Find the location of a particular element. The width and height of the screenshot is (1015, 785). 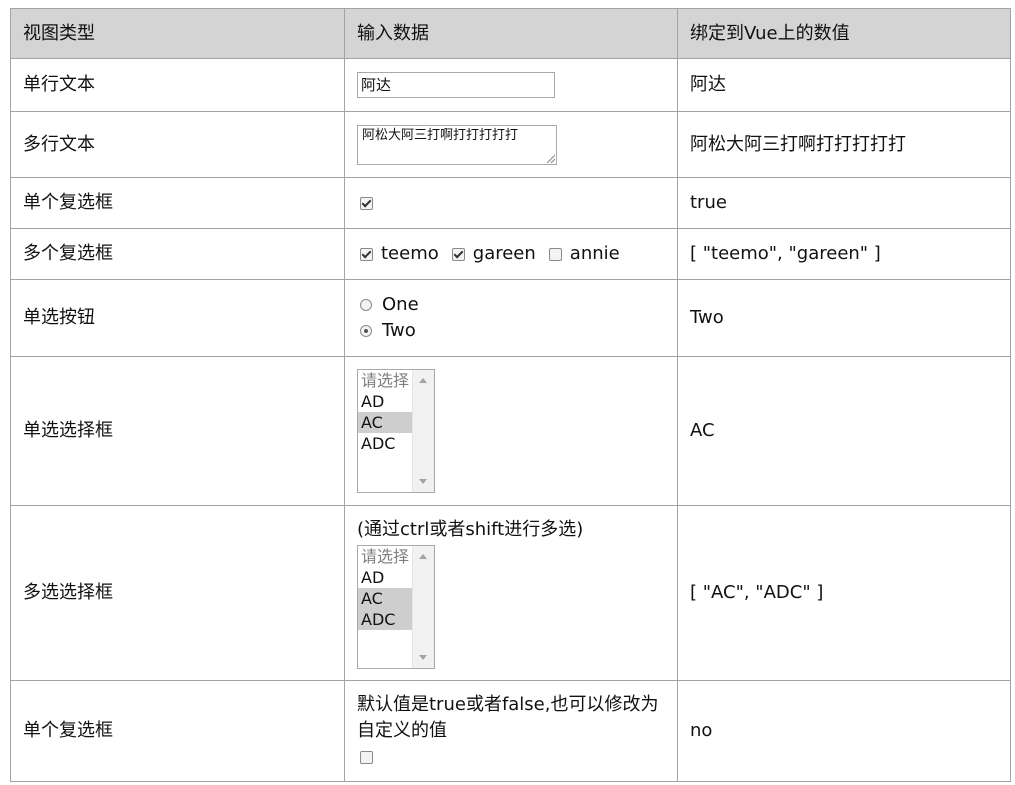

row-label: 单行文本 is located at coordinates (177, 85).